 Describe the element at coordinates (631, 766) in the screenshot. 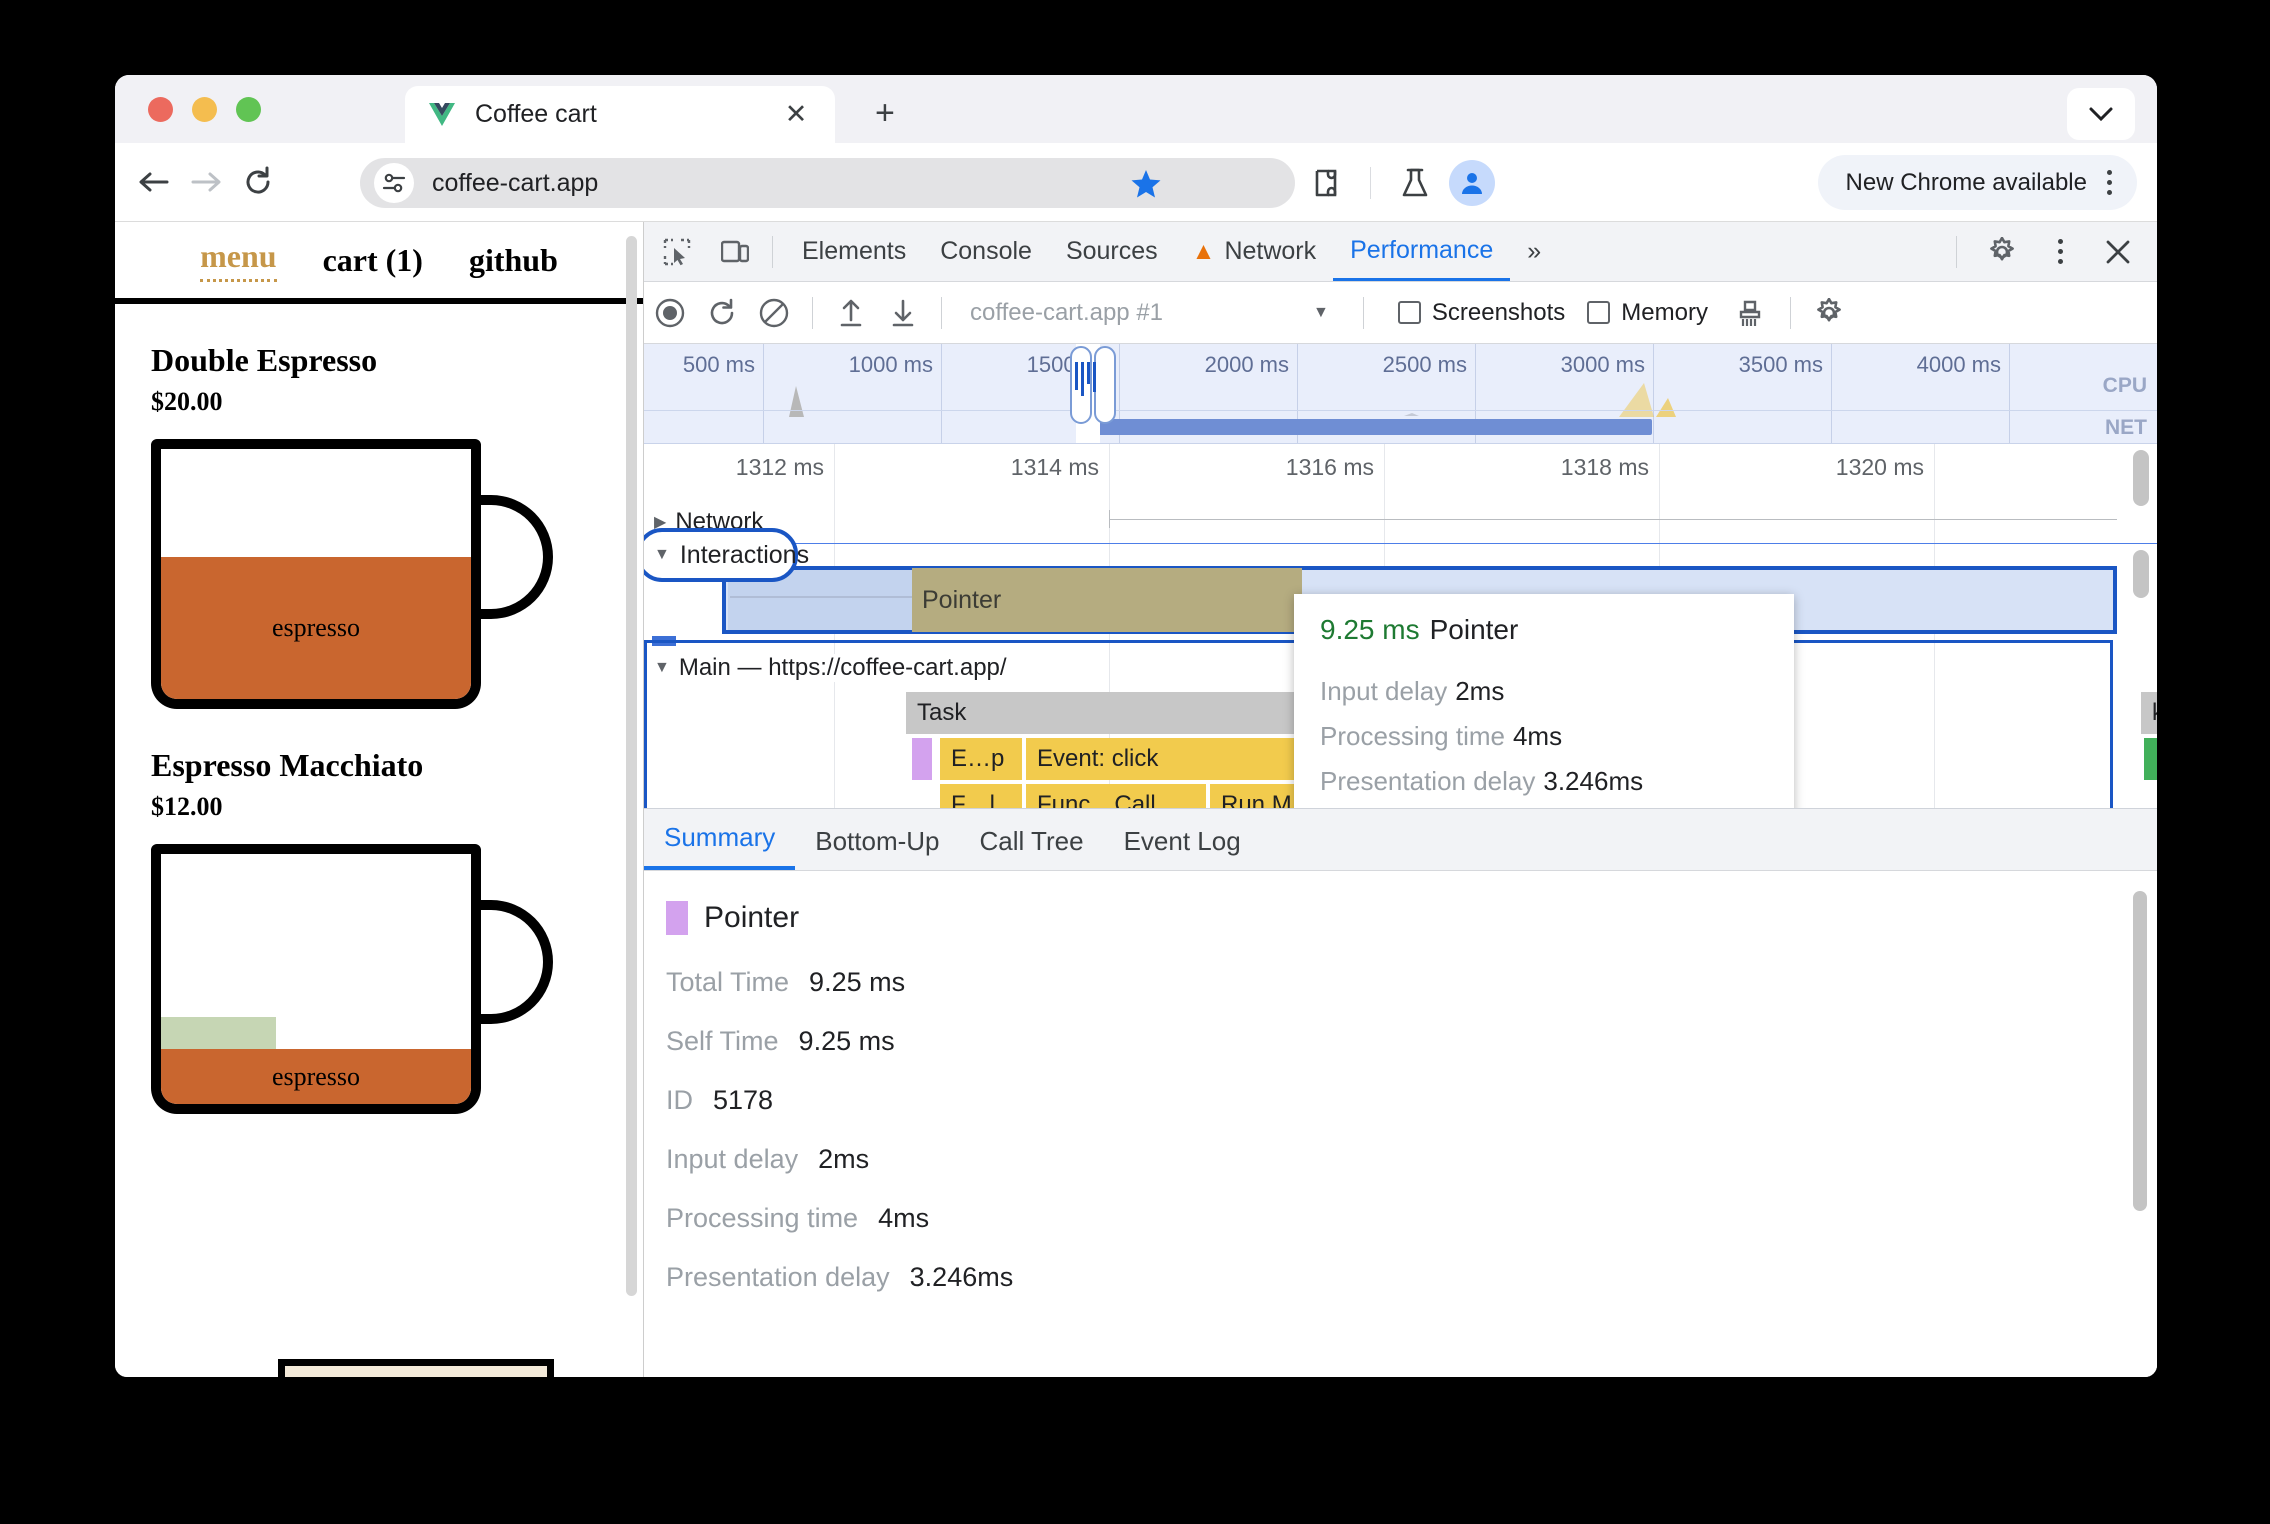

I see `page-scrollbar` at that location.